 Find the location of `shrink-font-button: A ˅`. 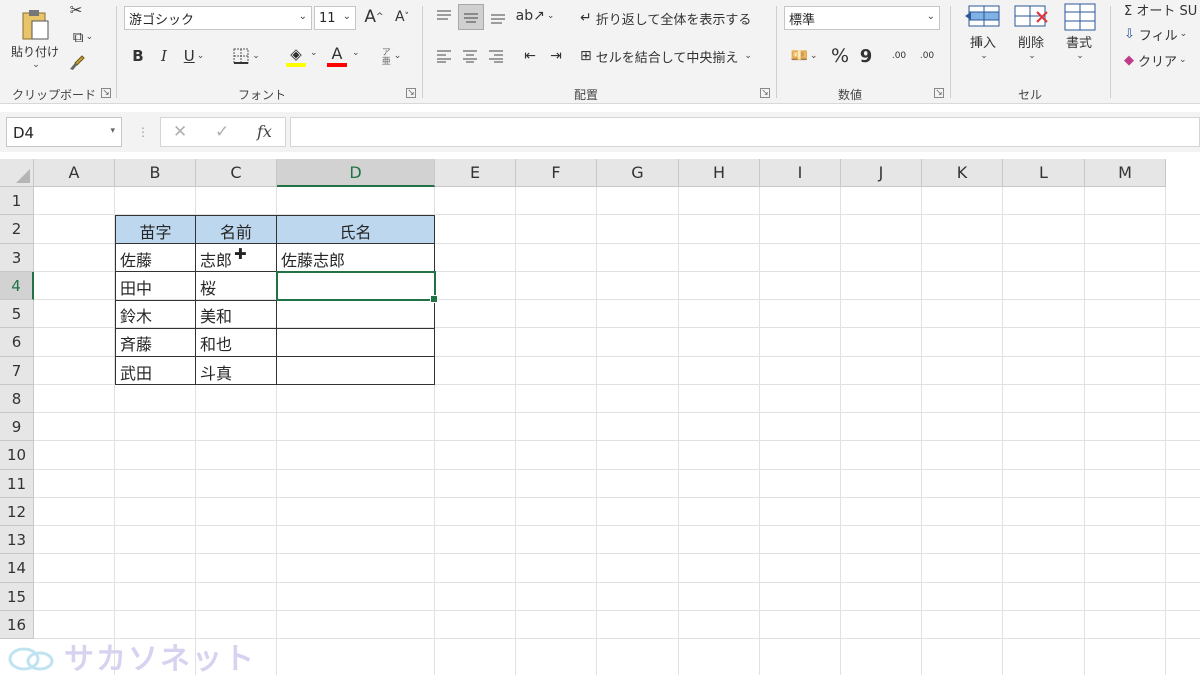

shrink-font-button: A ˅ is located at coordinates (402, 17).